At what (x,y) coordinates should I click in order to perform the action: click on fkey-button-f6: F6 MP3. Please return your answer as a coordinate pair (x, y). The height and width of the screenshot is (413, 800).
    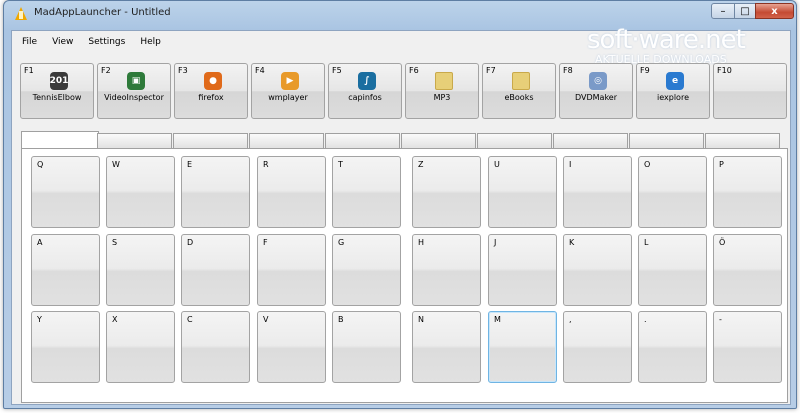
    Looking at the image, I should click on (442, 91).